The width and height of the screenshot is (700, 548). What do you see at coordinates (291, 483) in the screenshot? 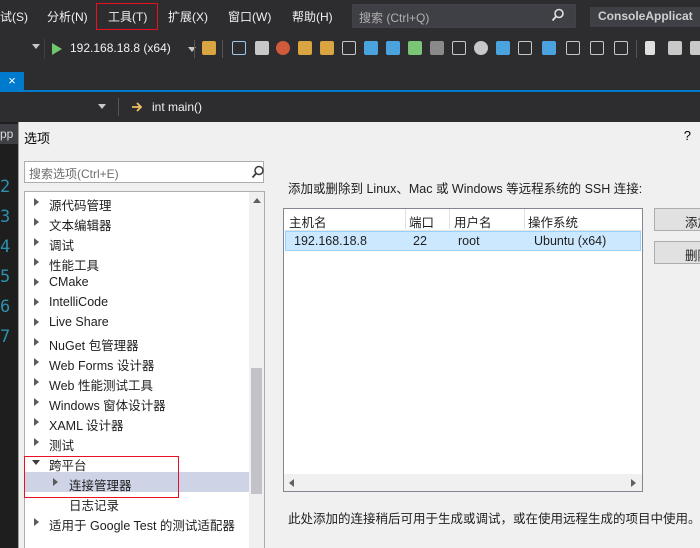
I see `scroll-left-icon` at bounding box center [291, 483].